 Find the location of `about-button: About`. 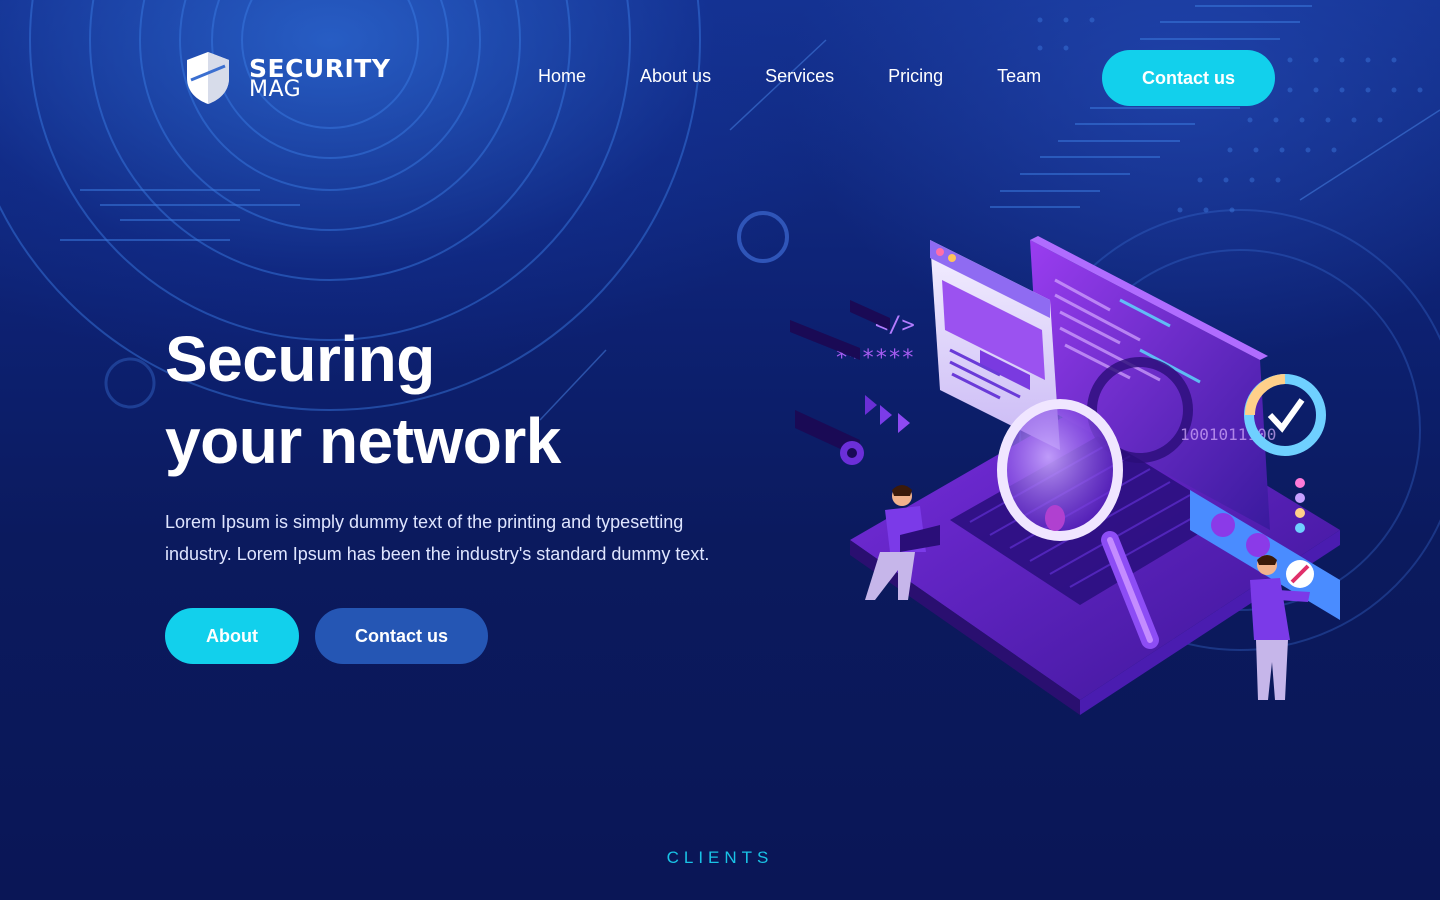

about-button: About is located at coordinates (232, 636).